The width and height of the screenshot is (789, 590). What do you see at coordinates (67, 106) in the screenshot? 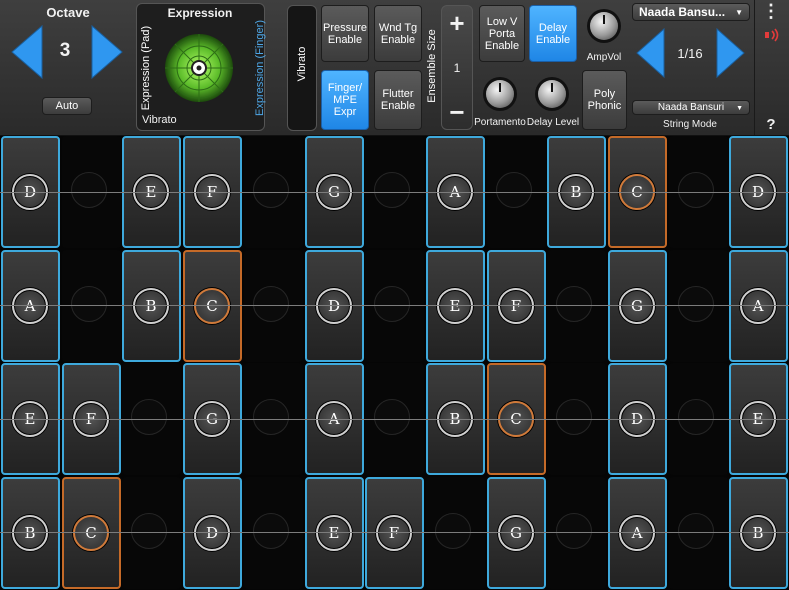
I see `auto-button: Auto` at bounding box center [67, 106].